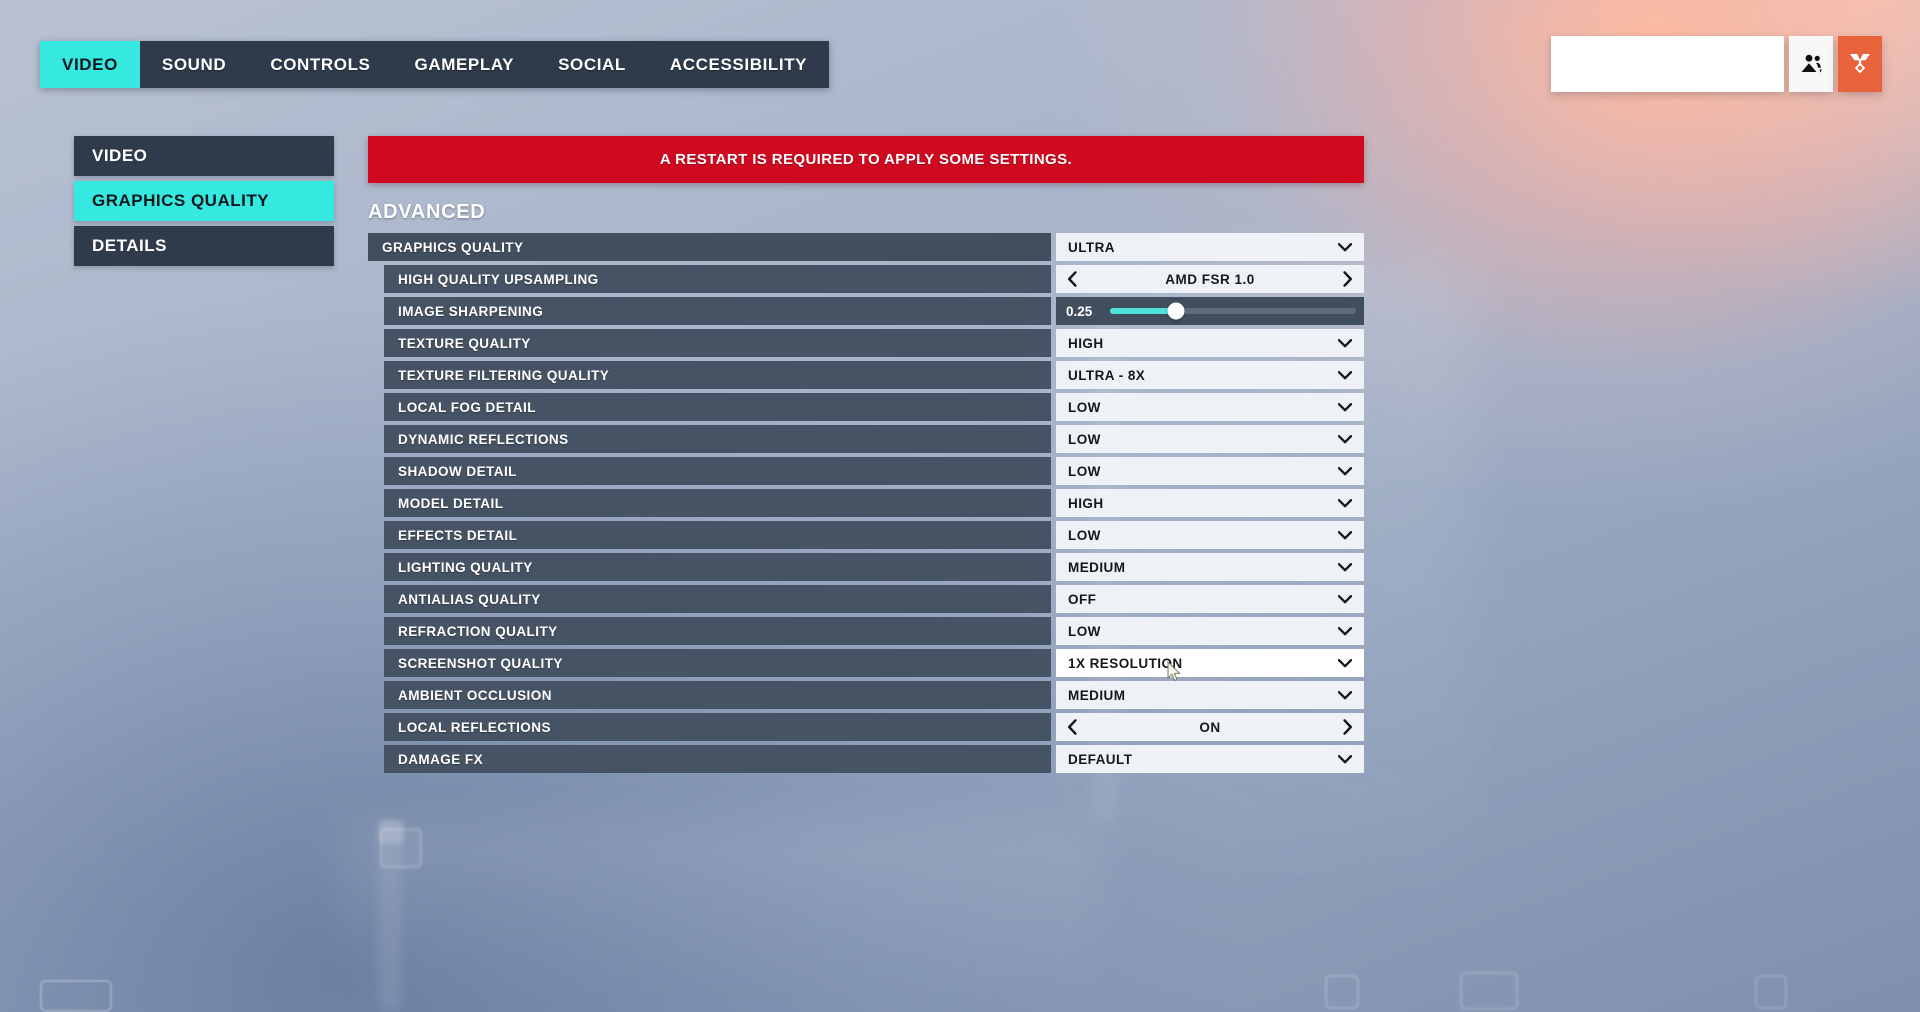  I want to click on setting-label-text: ANTIALIAS QUALITY, so click(469, 599).